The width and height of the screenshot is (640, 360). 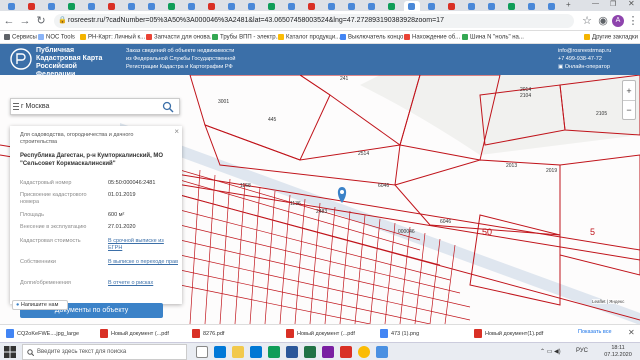 What do you see at coordinates (568, 4) in the screenshot?
I see `new-tab-icon: +` at bounding box center [568, 4].